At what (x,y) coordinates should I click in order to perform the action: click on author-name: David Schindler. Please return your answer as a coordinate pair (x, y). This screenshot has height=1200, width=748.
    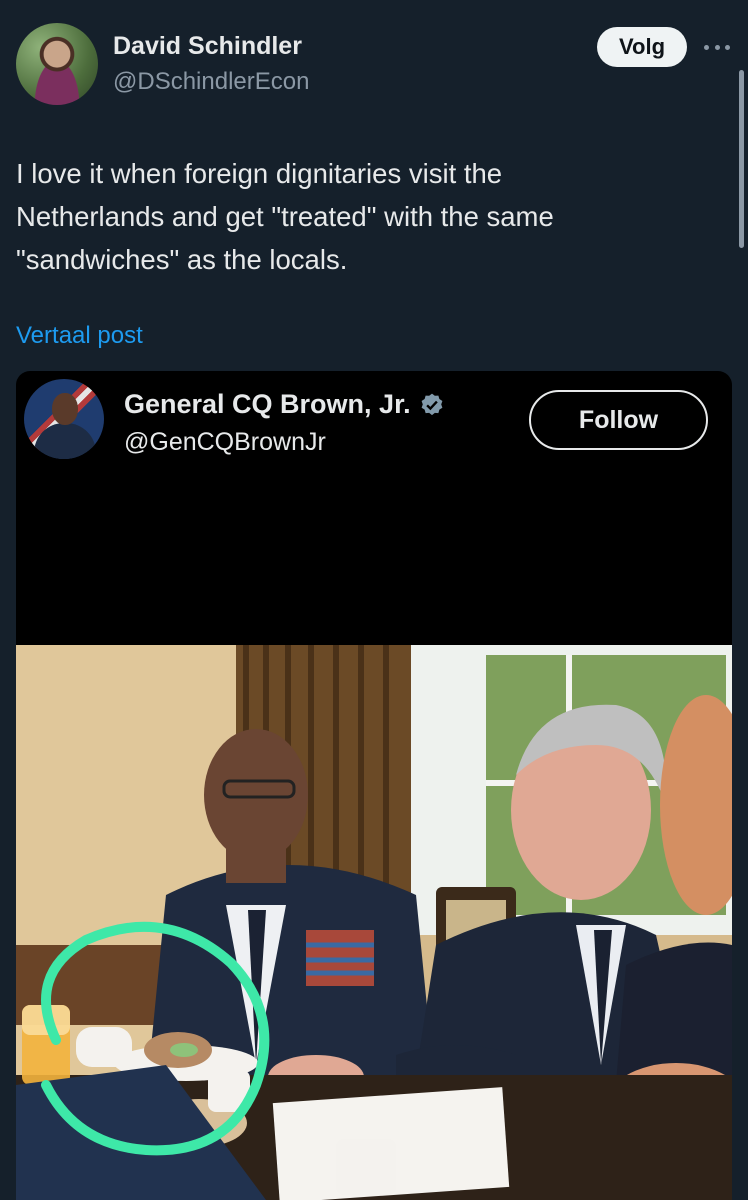
    Looking at the image, I should click on (207, 46).